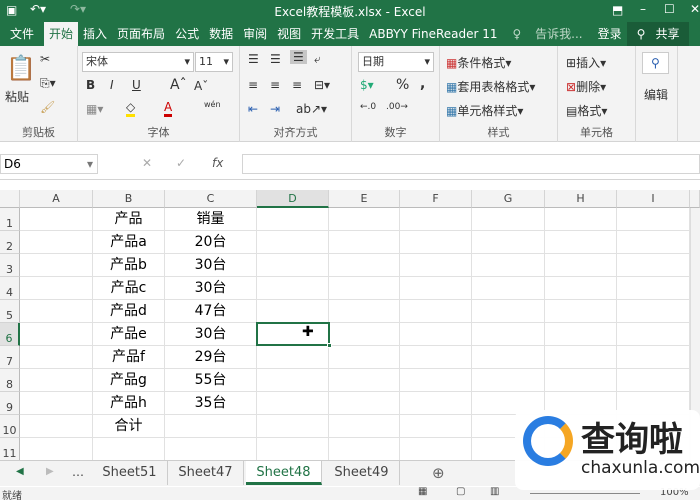 The height and width of the screenshot is (502, 700). Describe the element at coordinates (367, 85) in the screenshot. I see `currency-icon: $▾` at that location.